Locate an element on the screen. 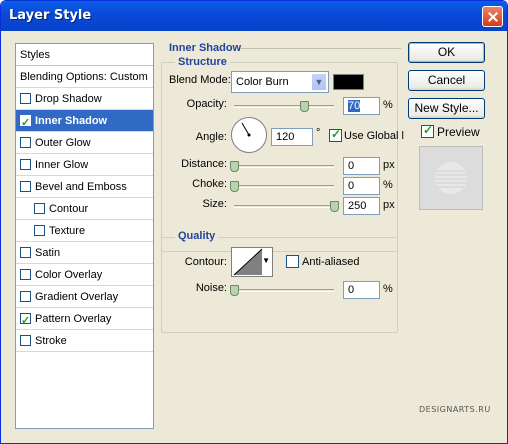 The height and width of the screenshot is (444, 508). style-item-outer-glow: Outer Glow is located at coordinates (84, 143).